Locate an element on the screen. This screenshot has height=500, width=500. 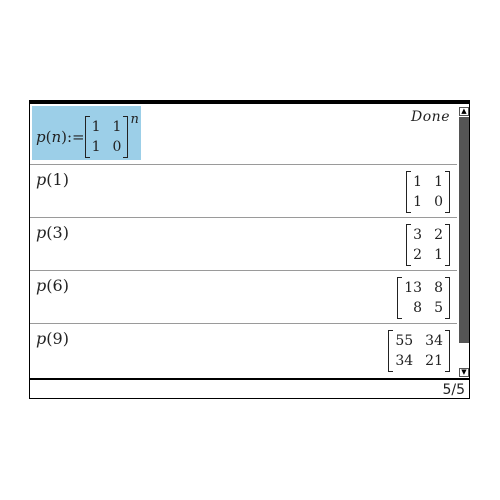
function-arg: n is located at coordinates (56, 137).